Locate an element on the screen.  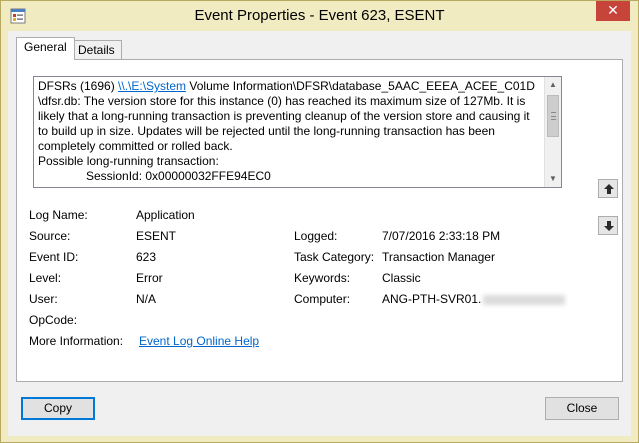
description-possible: Possible long-running transaction: is located at coordinates (128, 161).